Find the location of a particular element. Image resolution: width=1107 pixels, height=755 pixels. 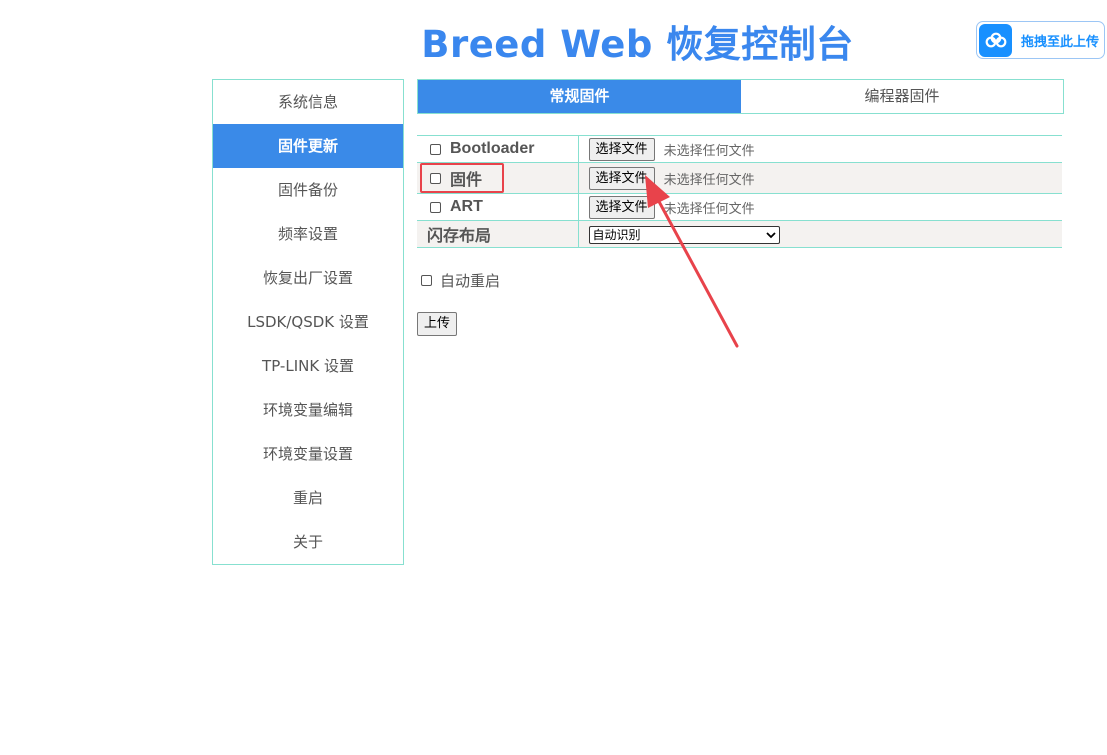

bootloader-checkbox is located at coordinates (435, 149).